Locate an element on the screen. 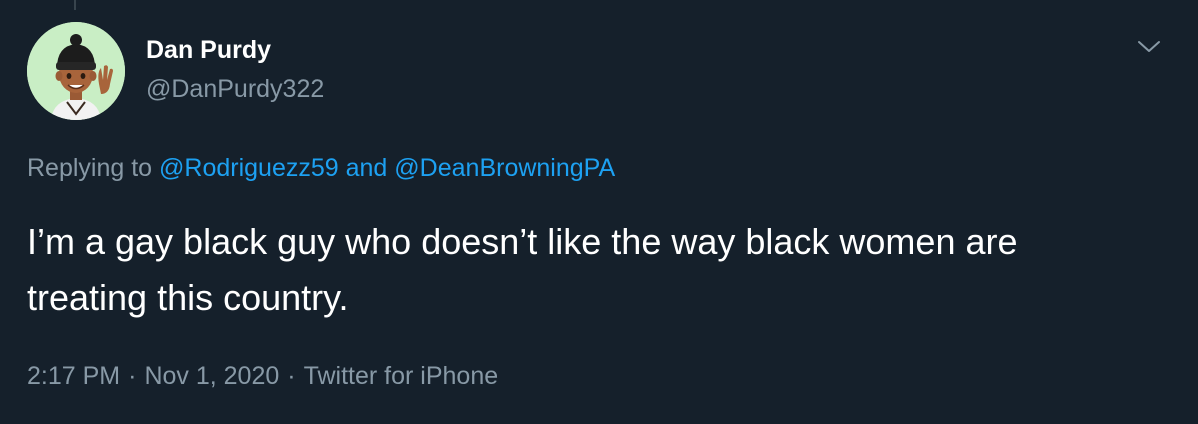 This screenshot has width=1198, height=424. chevron-down-icon is located at coordinates (1149, 46).